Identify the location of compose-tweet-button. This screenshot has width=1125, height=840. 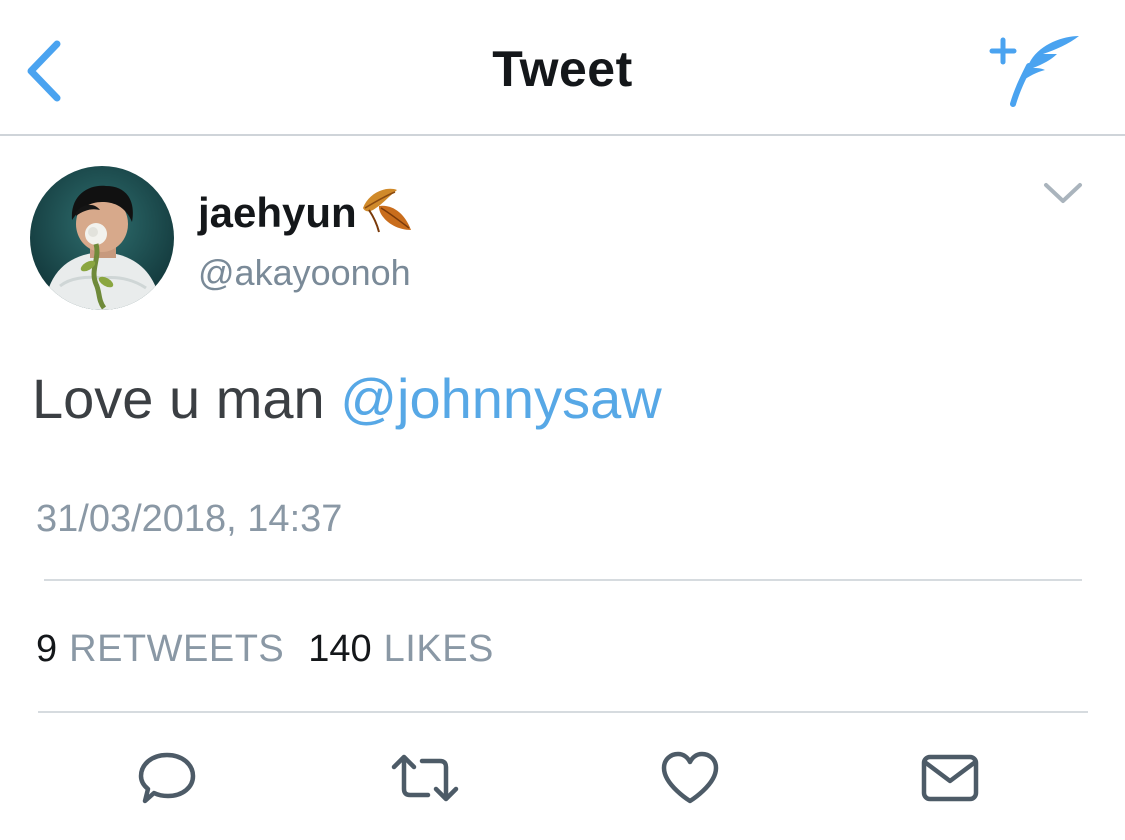
(1035, 70).